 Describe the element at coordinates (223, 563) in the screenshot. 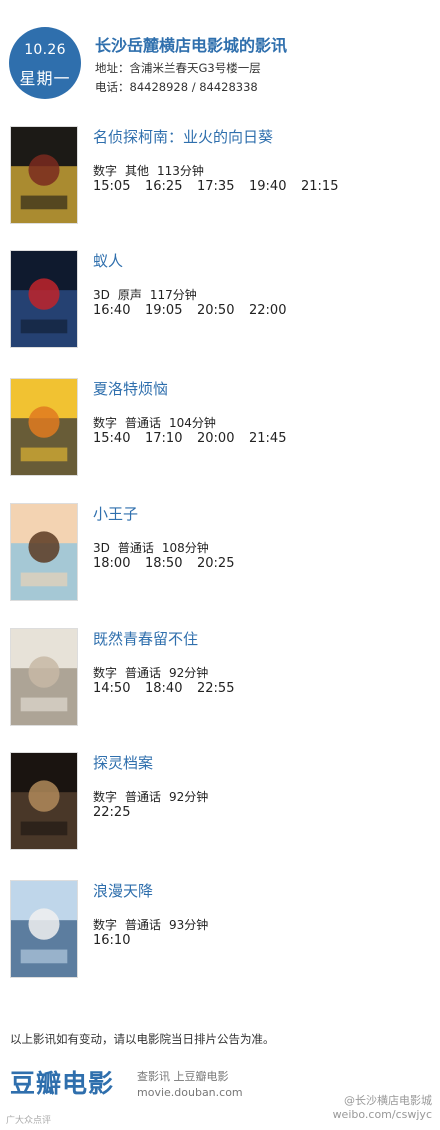

I see `showtime: 20:25` at that location.